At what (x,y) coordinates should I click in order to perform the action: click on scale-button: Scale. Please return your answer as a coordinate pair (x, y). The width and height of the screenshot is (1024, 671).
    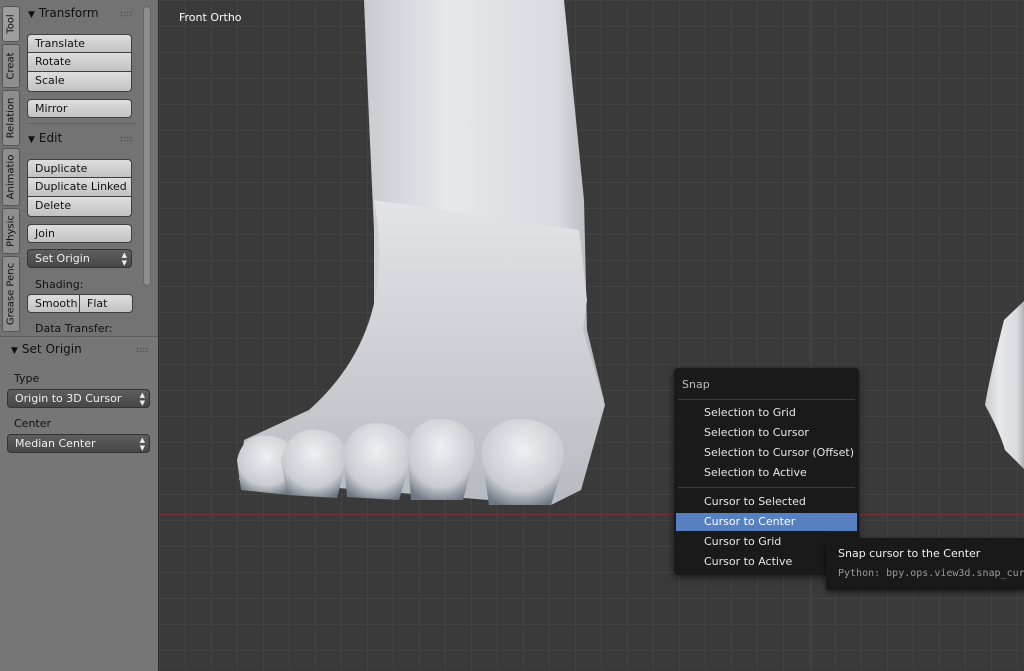
    Looking at the image, I should click on (79, 82).